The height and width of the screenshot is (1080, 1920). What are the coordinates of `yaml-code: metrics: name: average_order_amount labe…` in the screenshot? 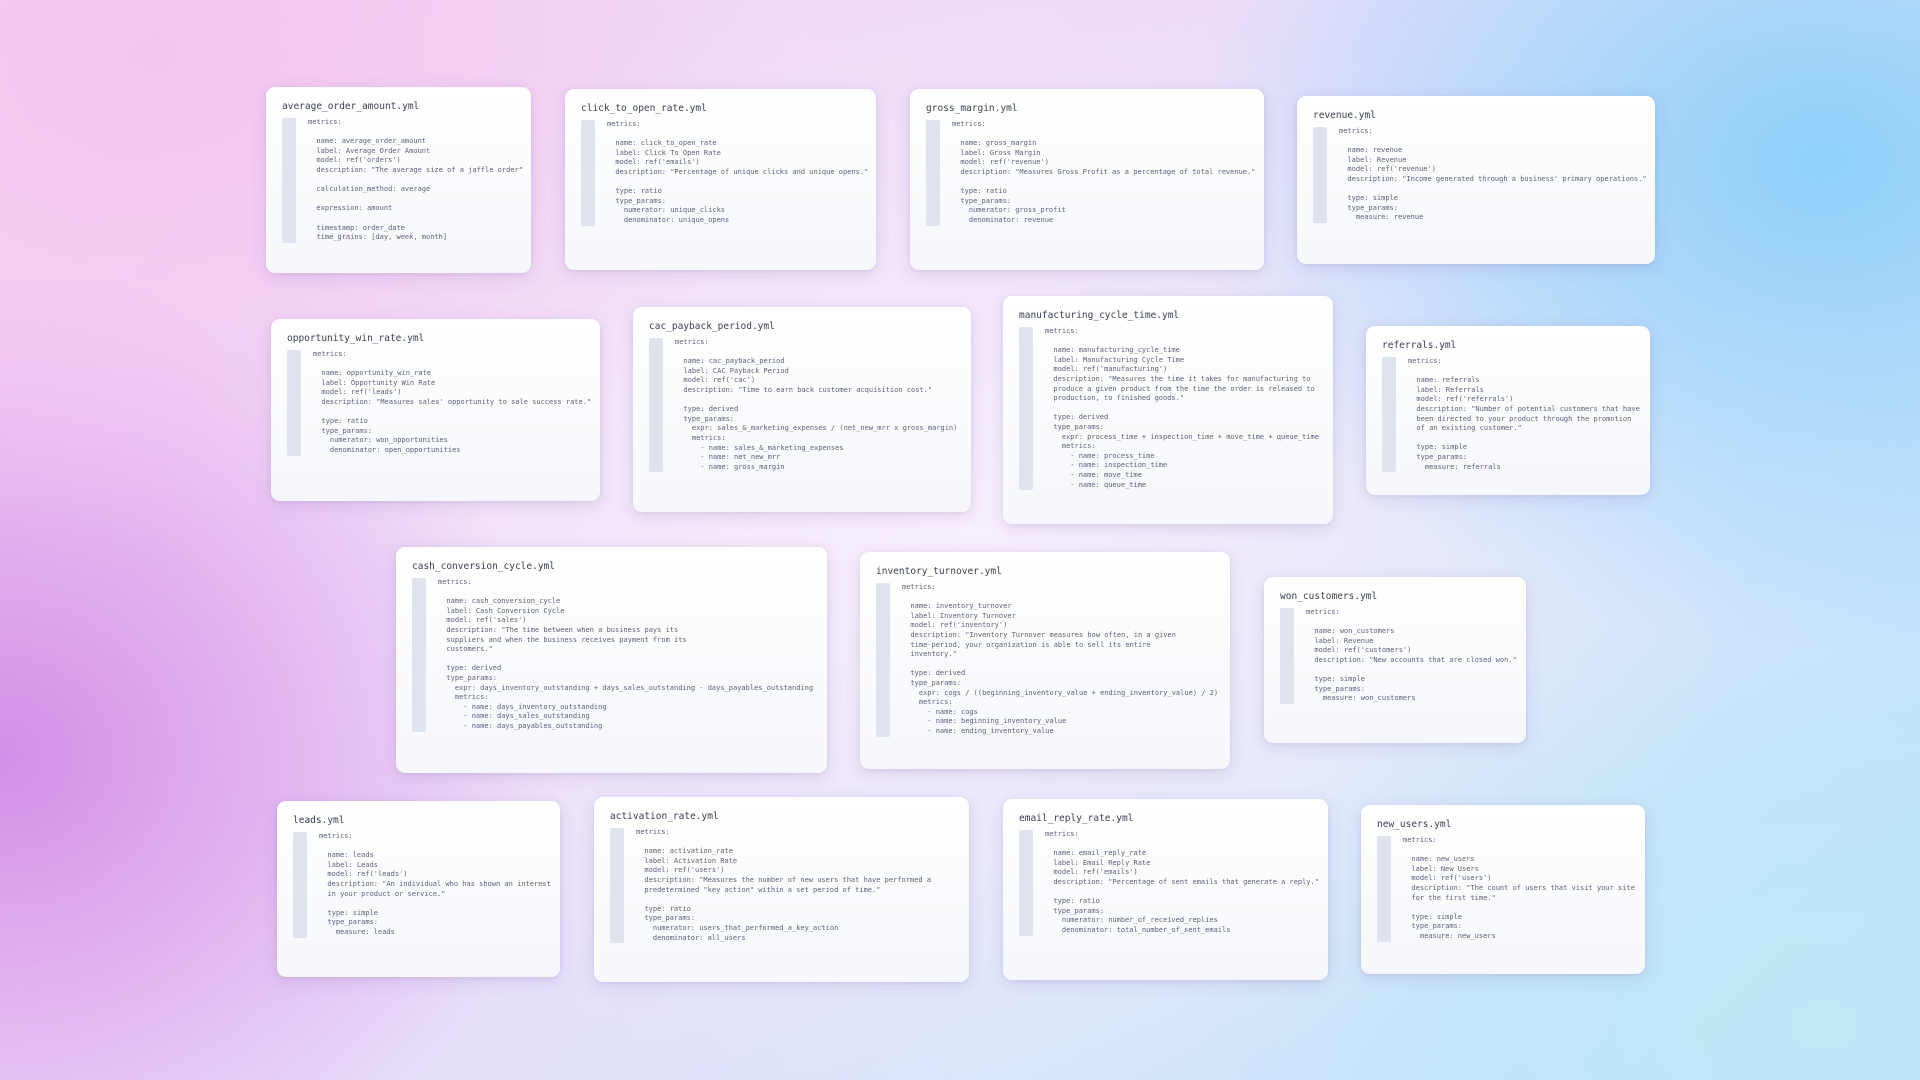 It's located at (415, 180).